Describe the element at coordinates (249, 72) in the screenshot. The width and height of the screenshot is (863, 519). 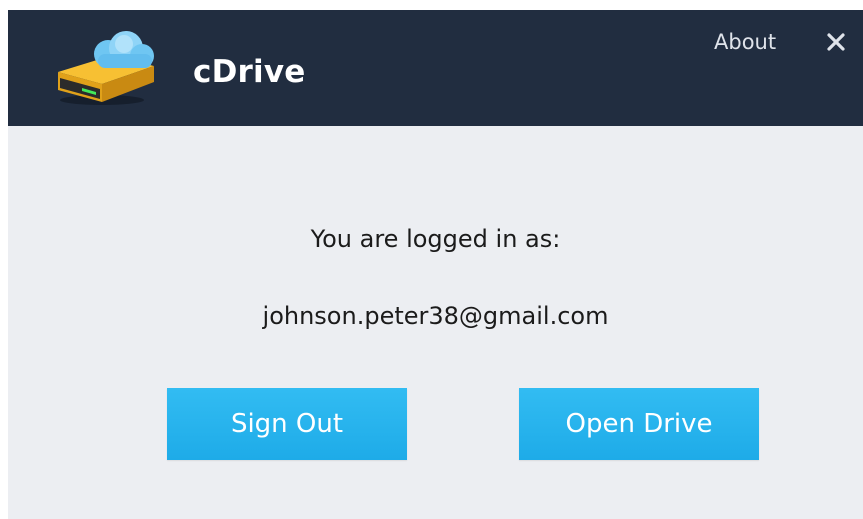
I see `app-title: cDrive` at that location.